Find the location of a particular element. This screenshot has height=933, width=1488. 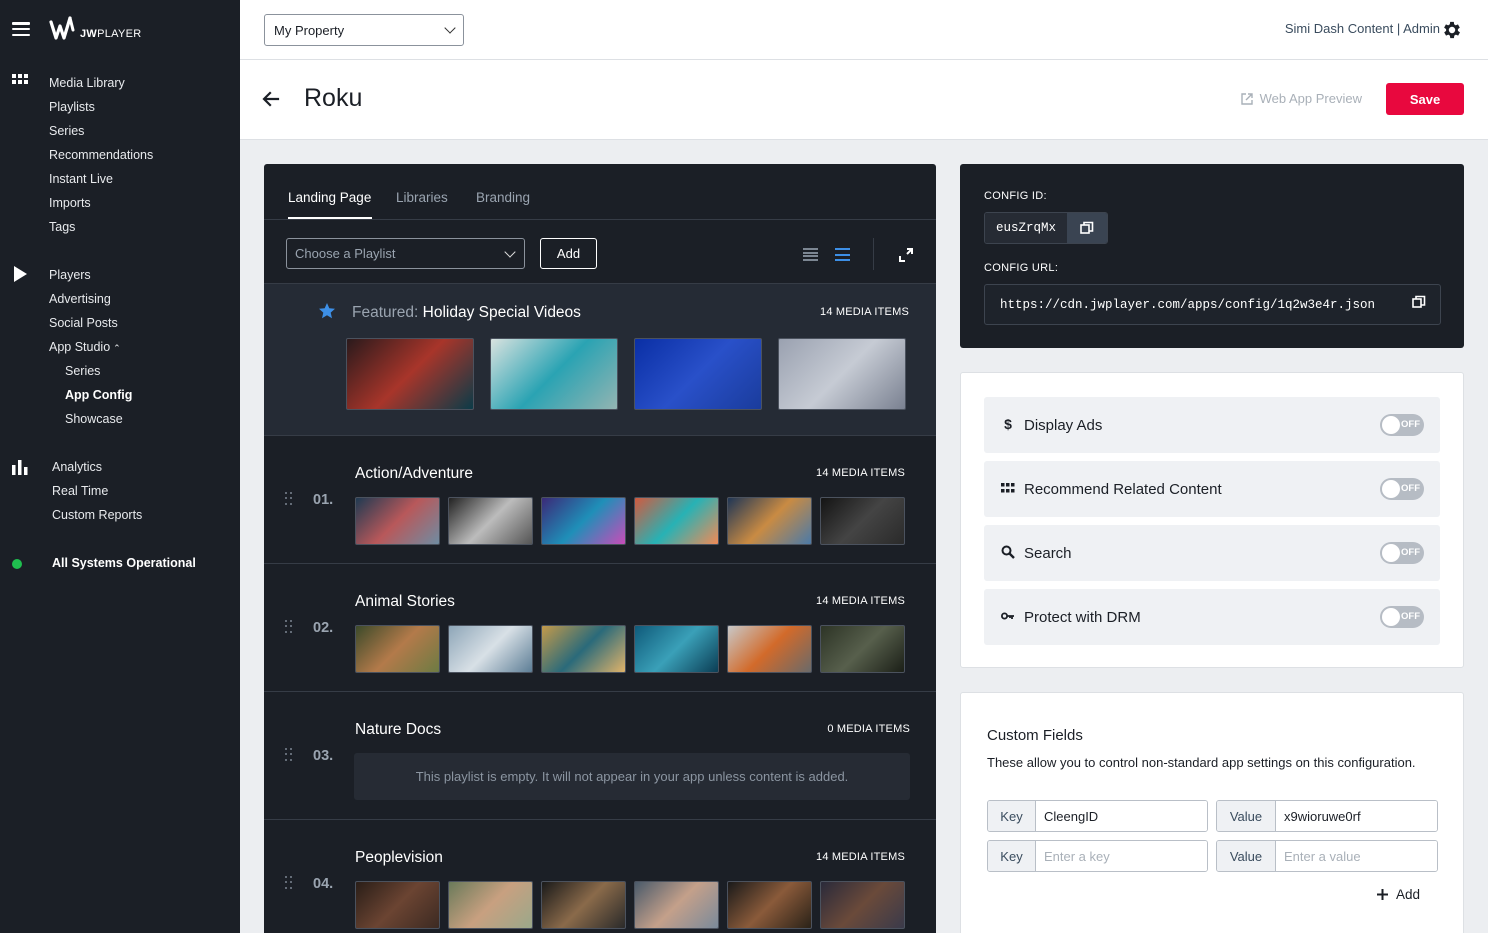

nav-advertising: Advertising is located at coordinates (80, 299).